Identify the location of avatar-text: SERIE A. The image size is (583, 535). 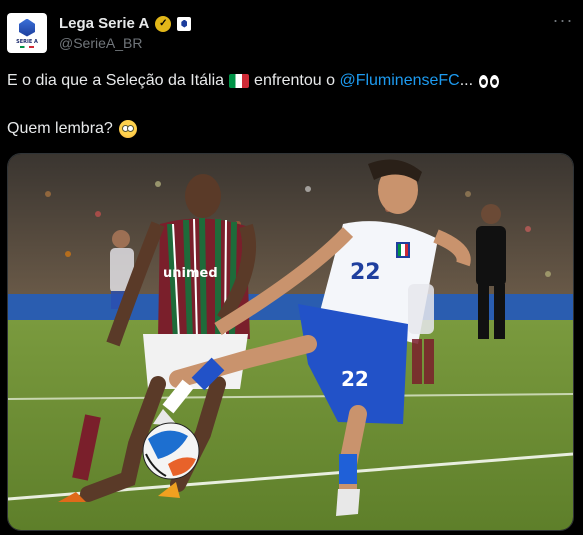
(27, 41).